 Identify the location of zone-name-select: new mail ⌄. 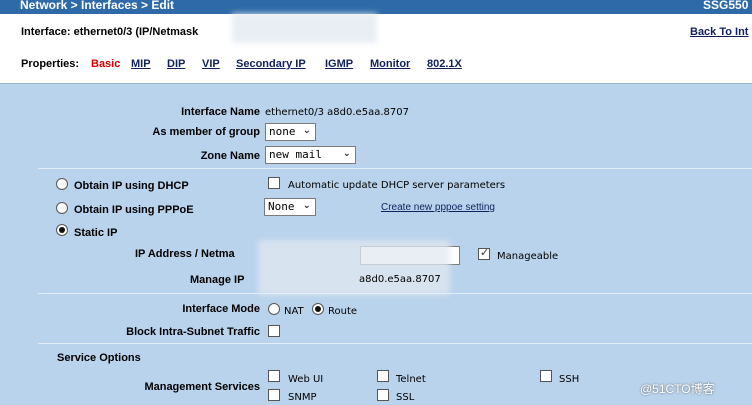
(310, 155).